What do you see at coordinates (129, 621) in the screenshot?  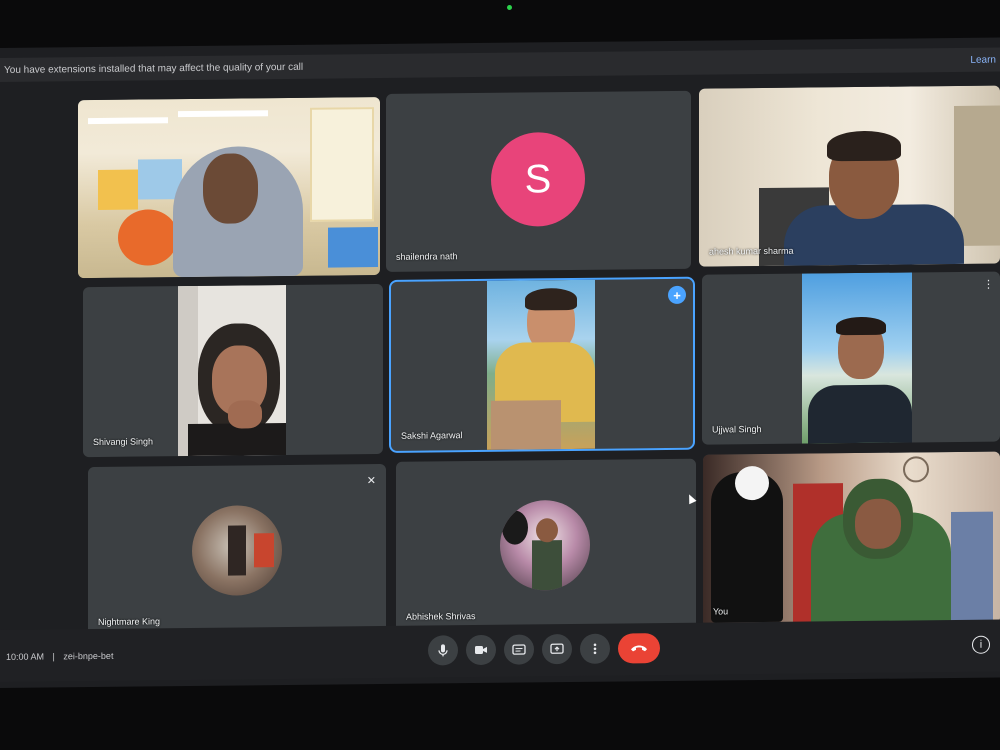 I see `participant-name: Nightmare King` at bounding box center [129, 621].